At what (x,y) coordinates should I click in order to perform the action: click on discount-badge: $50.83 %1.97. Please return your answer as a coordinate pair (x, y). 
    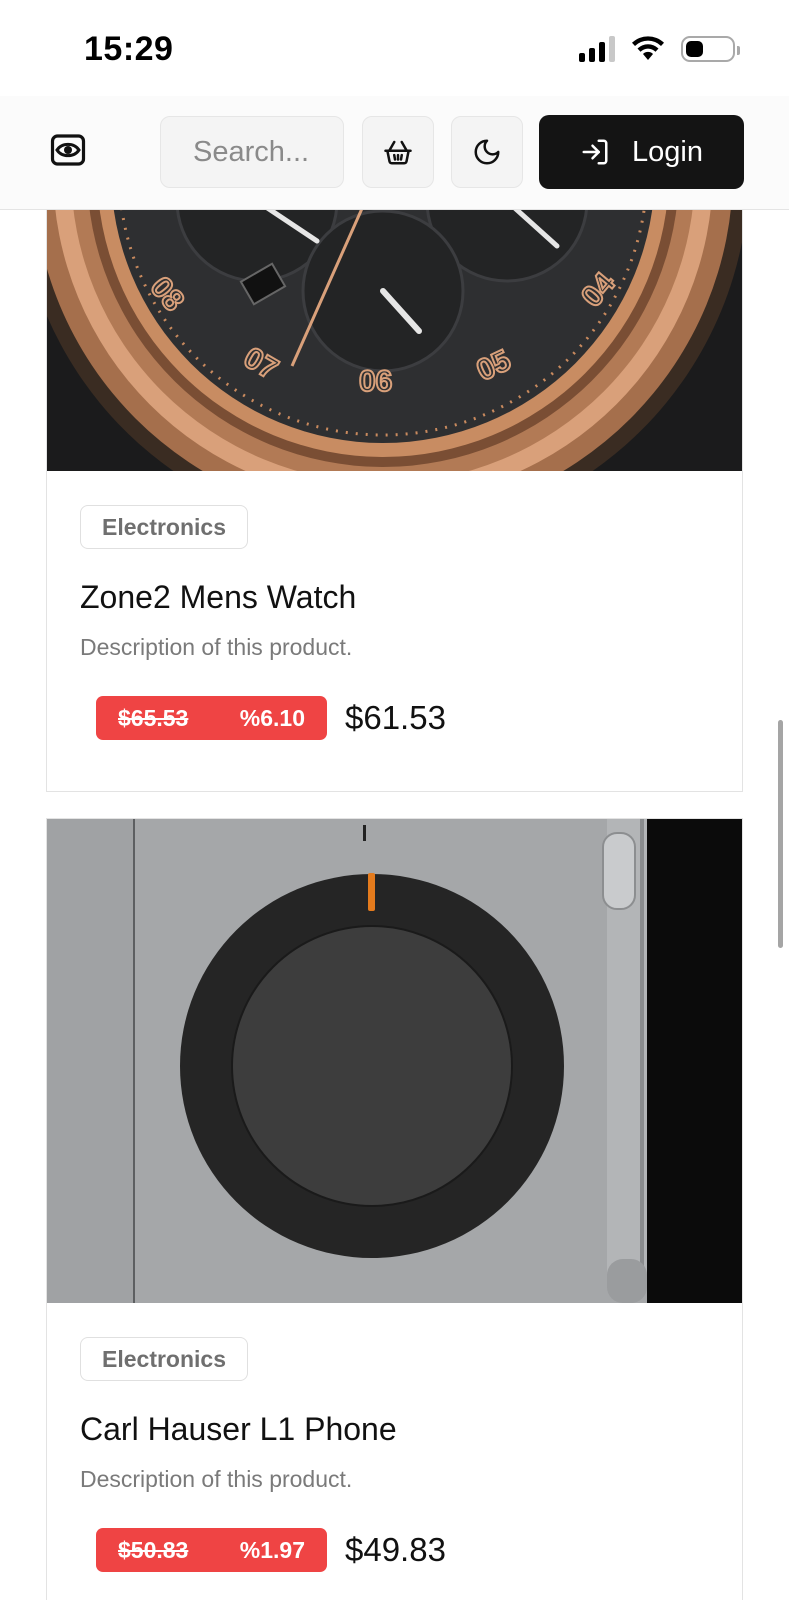
    Looking at the image, I should click on (211, 1550).